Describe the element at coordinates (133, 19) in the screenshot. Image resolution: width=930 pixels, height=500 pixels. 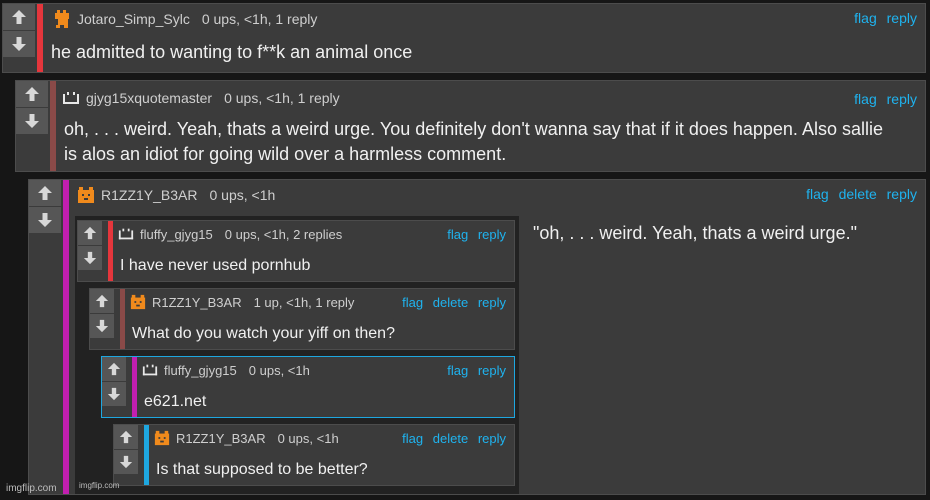
I see `username: Jotaro_Simp_Sylc` at that location.